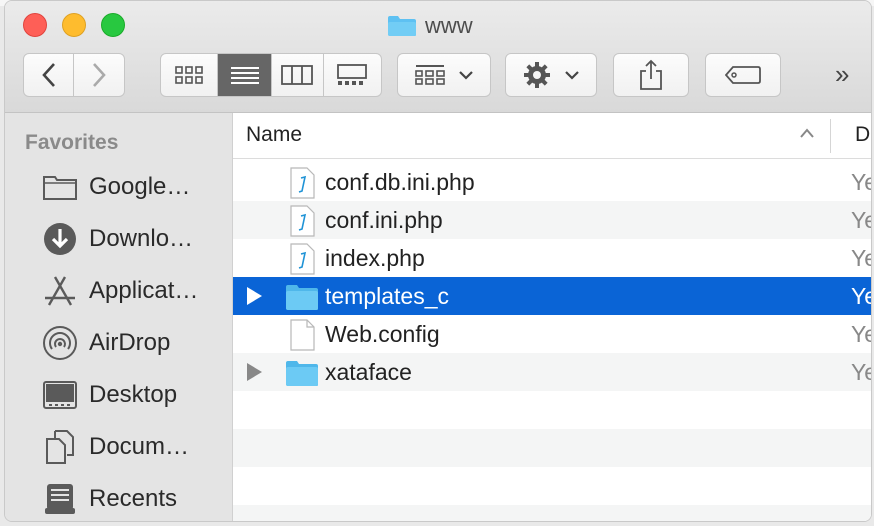 This screenshot has width=874, height=526. What do you see at coordinates (552, 372) in the screenshot?
I see `list-item: xataface Ye` at bounding box center [552, 372].